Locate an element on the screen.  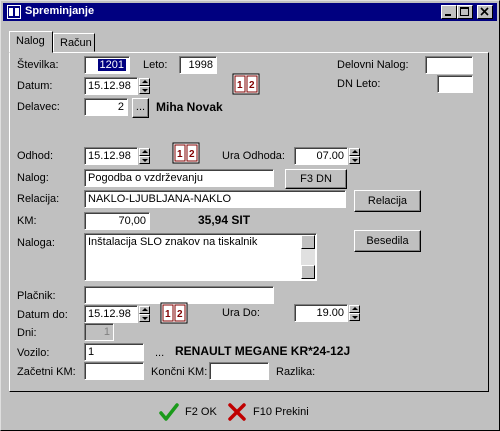
f3-dn-button: F3 DN is located at coordinates (316, 179).